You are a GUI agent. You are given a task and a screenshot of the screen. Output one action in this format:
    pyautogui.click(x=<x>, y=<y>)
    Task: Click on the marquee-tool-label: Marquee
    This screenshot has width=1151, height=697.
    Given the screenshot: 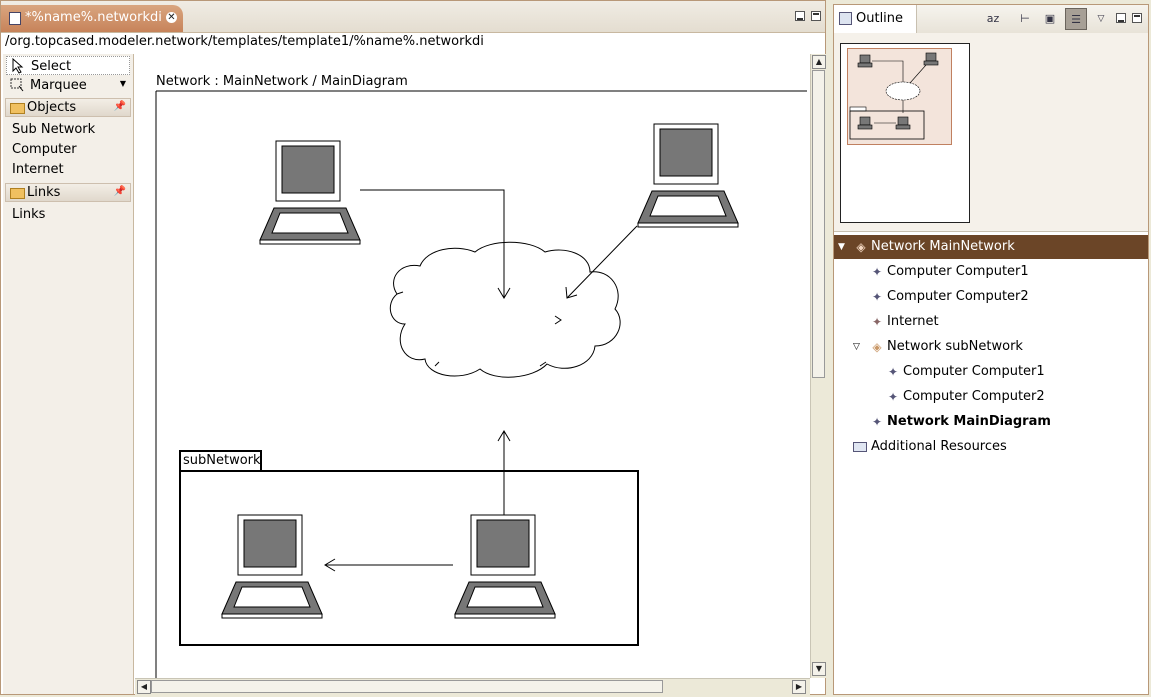 What is the action you would take?
    pyautogui.click(x=58, y=85)
    